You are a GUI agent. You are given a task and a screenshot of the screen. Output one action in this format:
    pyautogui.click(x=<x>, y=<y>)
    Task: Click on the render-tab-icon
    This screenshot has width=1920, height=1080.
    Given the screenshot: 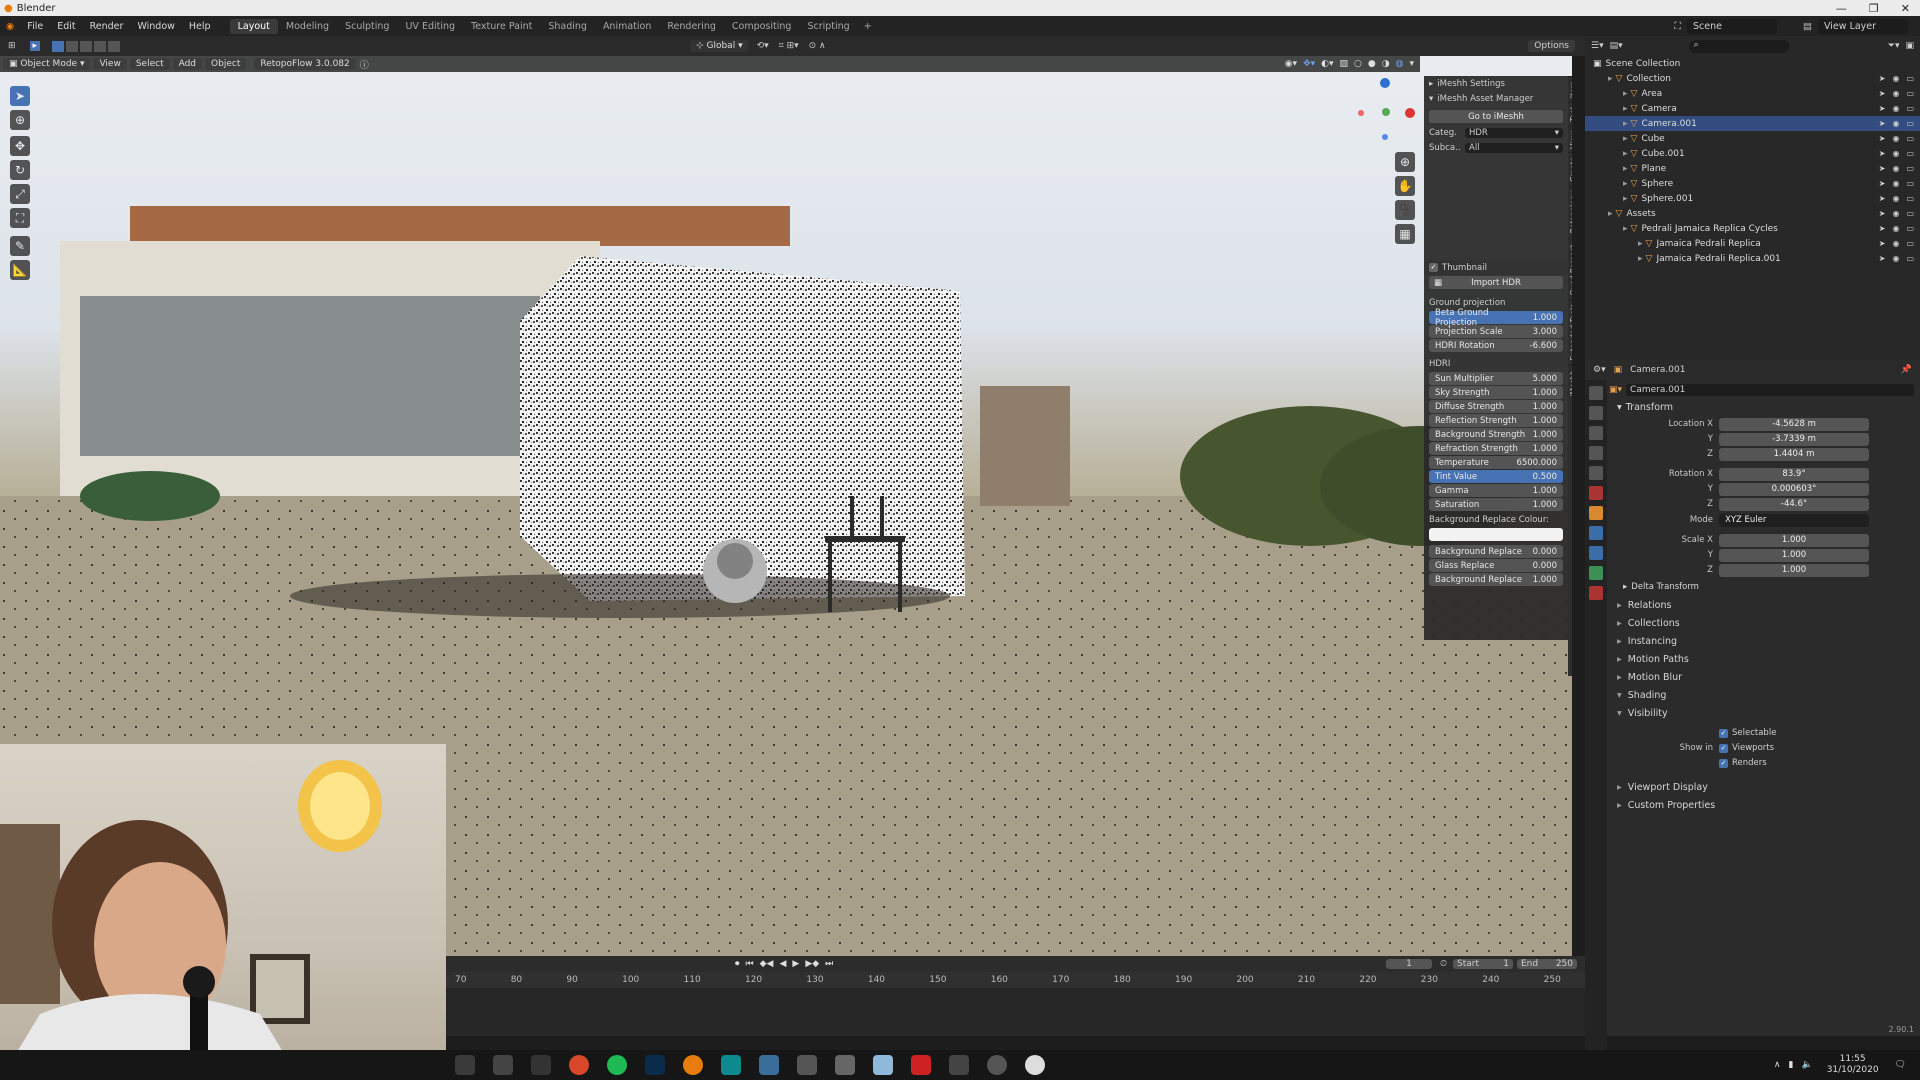 What is the action you would take?
    pyautogui.click(x=1596, y=413)
    